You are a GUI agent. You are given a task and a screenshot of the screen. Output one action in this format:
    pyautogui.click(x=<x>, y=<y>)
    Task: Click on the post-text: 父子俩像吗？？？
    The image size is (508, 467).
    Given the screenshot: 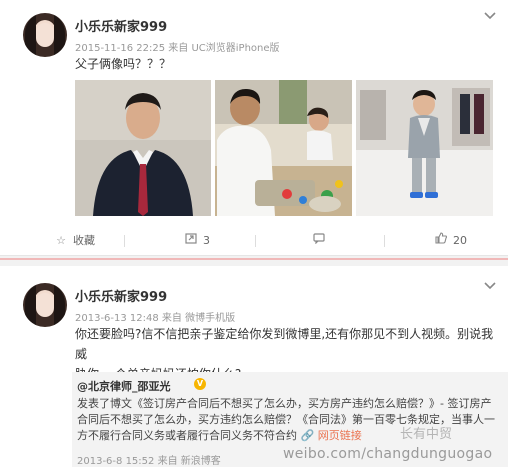 What is the action you would take?
    pyautogui.click(x=123, y=64)
    